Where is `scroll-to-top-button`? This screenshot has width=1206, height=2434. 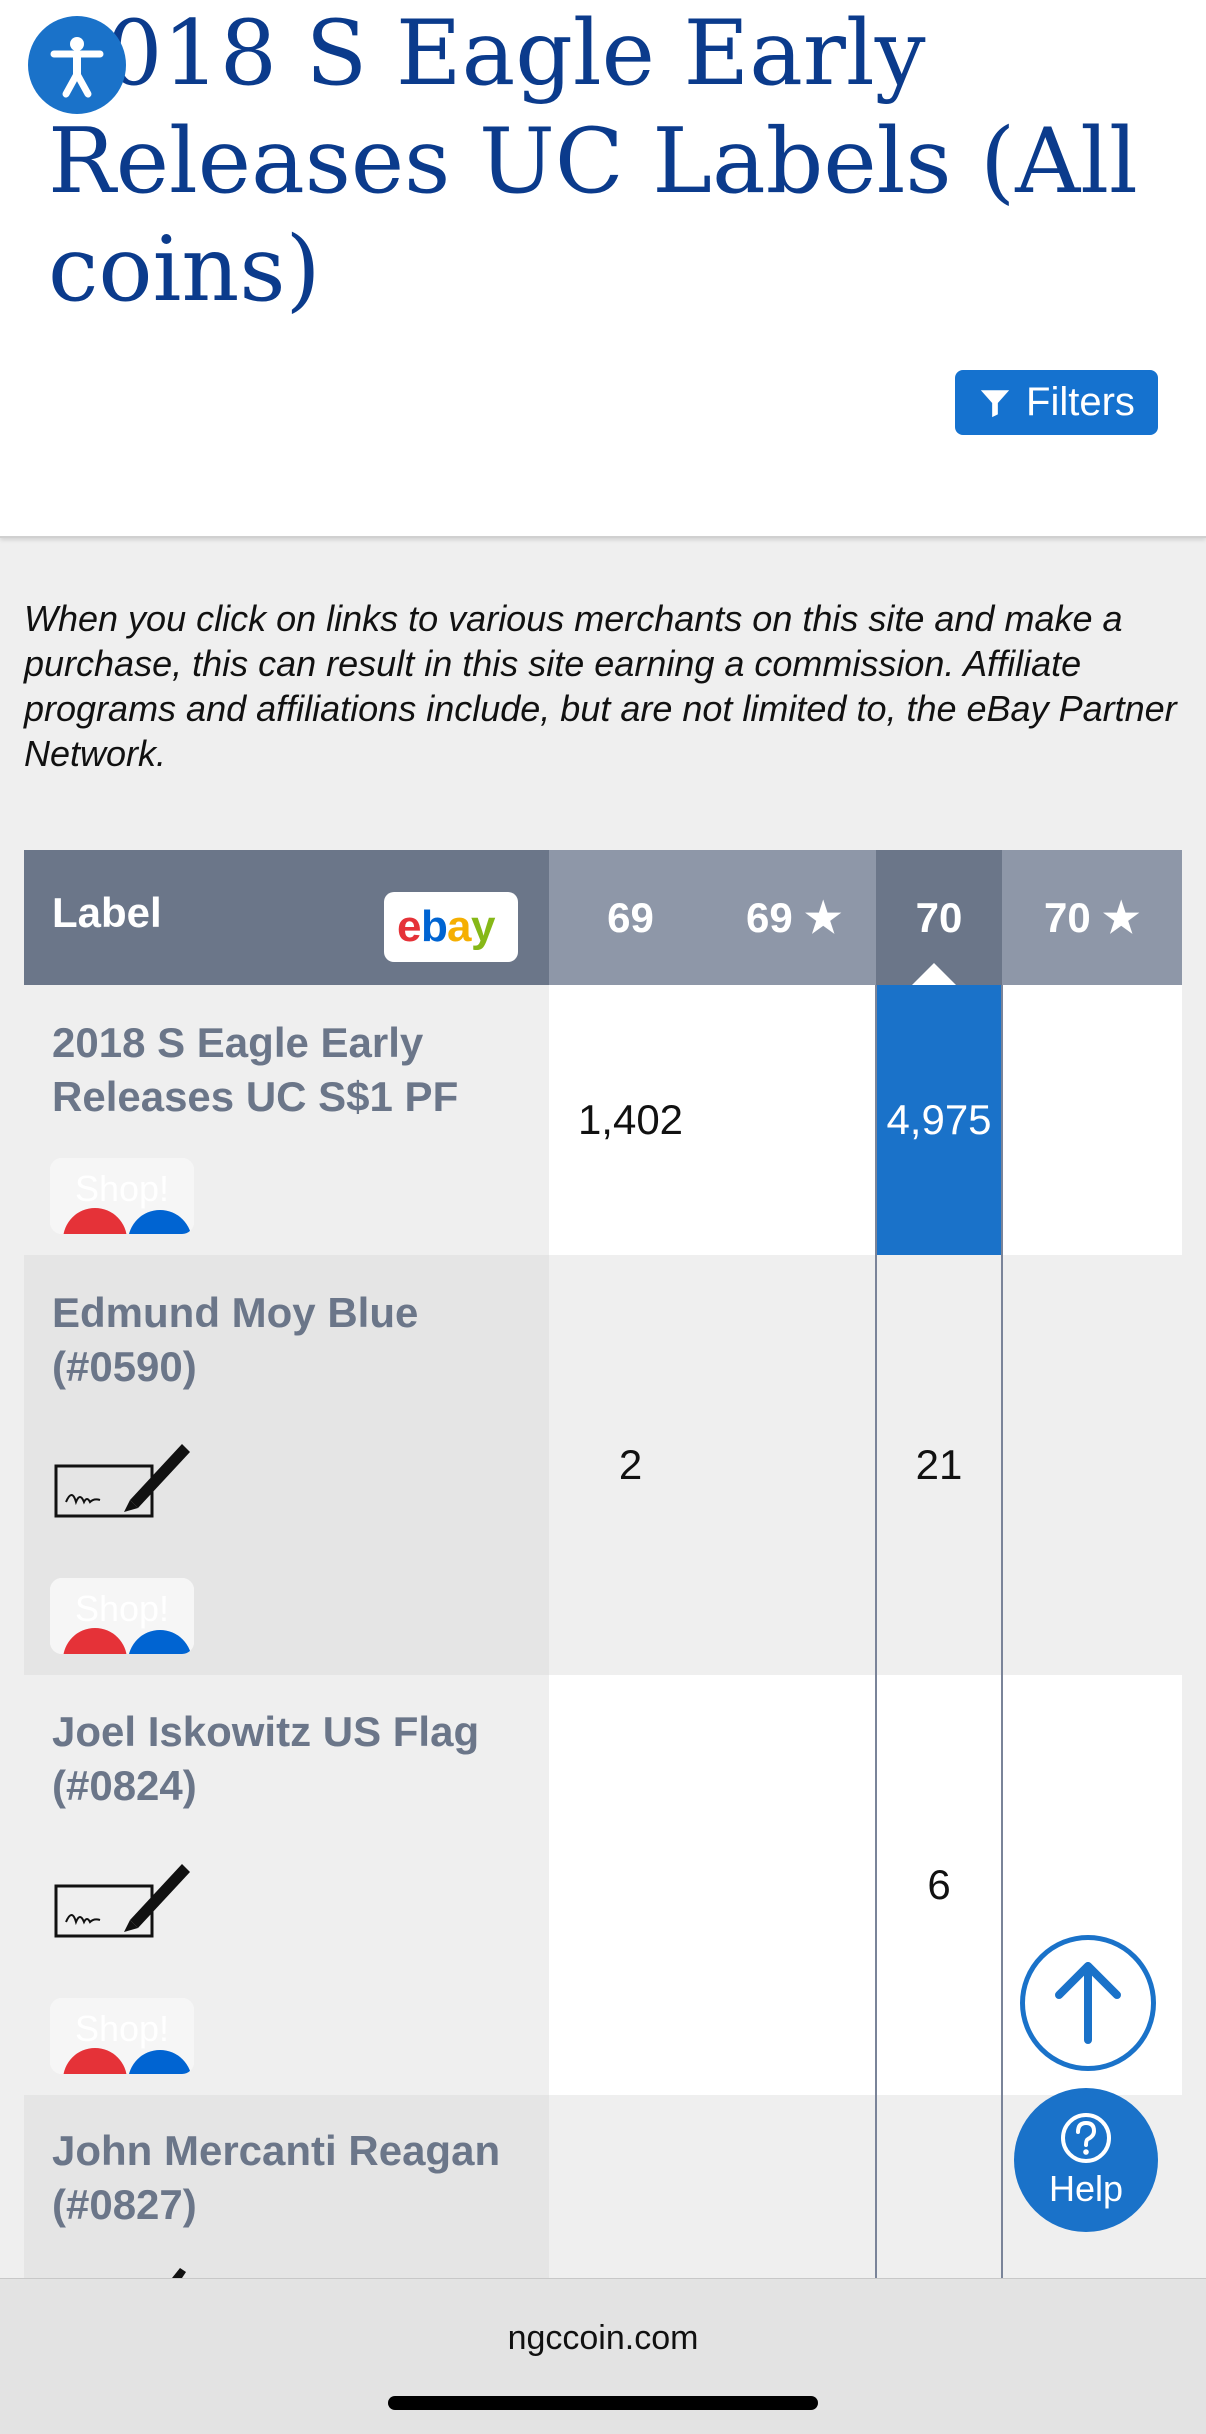
scroll-to-top-button is located at coordinates (1088, 2003).